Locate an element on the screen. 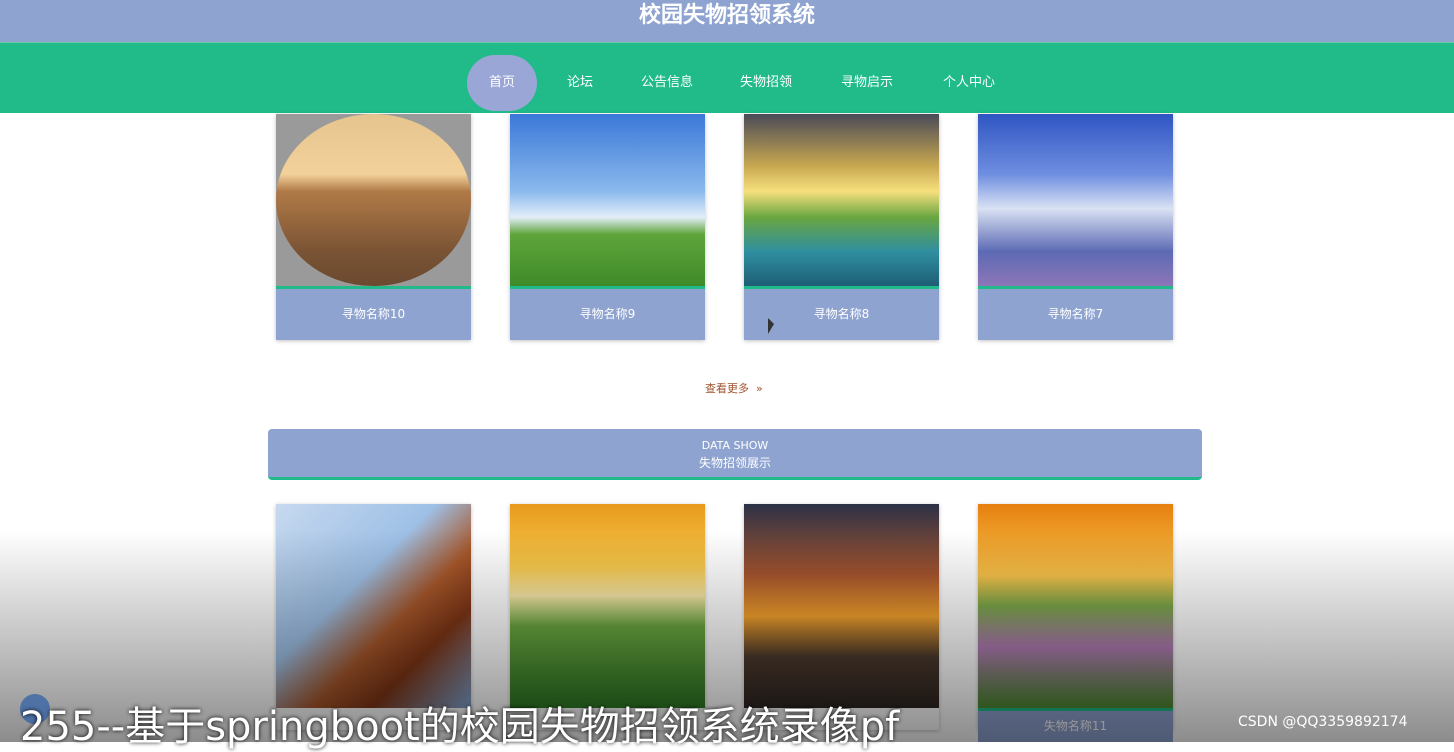 Image resolution: width=1454 pixels, height=752 pixels. nav-lost-notices: 寻物启示 is located at coordinates (867, 83).